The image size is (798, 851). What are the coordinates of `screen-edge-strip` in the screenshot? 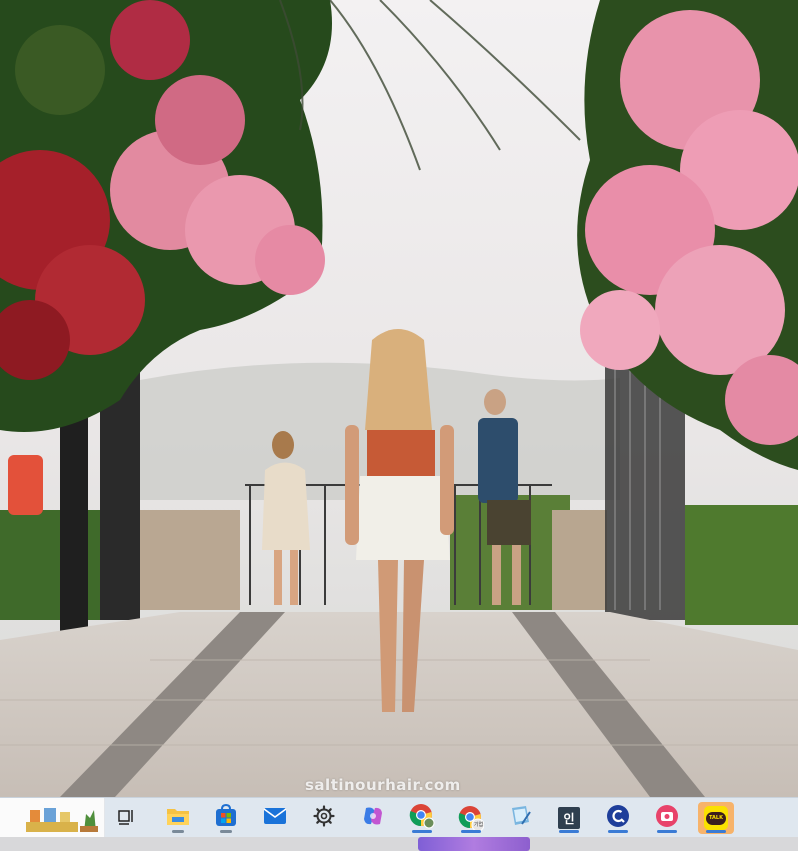 It's located at (399, 844).